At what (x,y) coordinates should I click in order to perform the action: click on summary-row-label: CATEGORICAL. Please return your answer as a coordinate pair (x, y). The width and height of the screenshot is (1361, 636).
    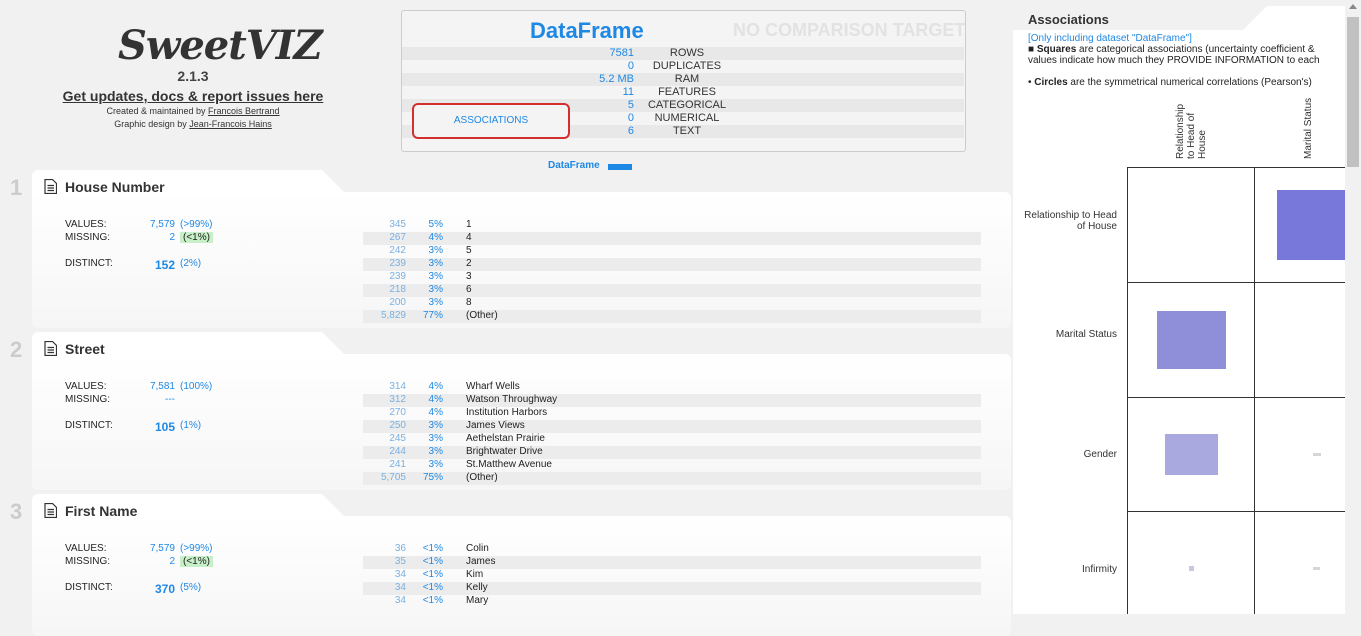
    Looking at the image, I should click on (687, 105).